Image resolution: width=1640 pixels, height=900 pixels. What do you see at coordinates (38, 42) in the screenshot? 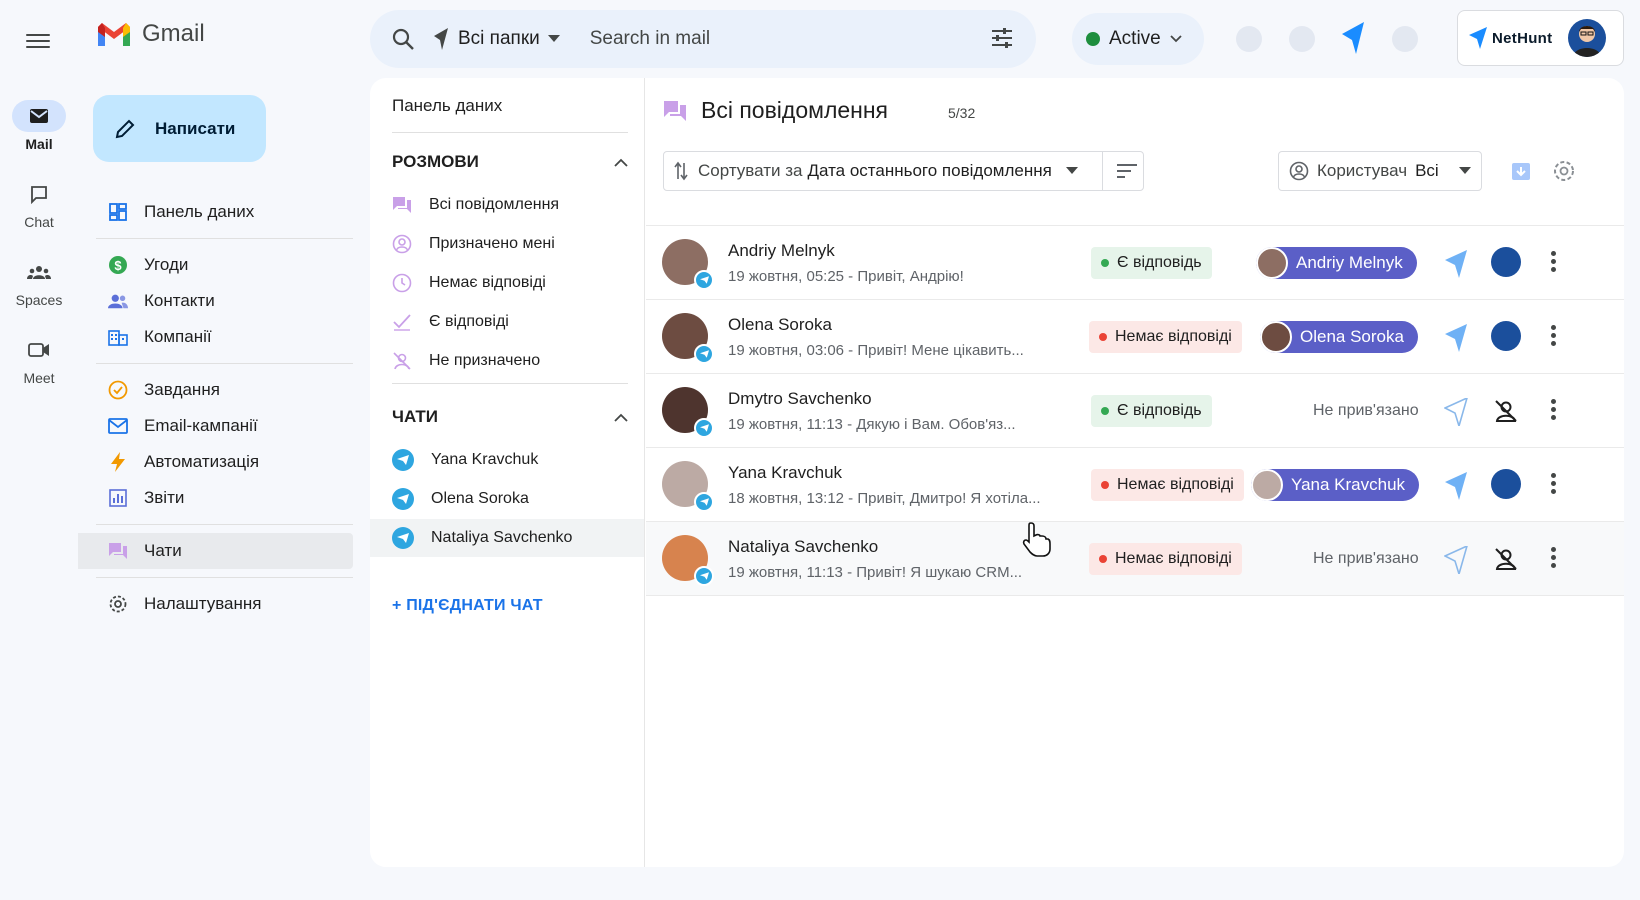
I see `main-menu-icon` at bounding box center [38, 42].